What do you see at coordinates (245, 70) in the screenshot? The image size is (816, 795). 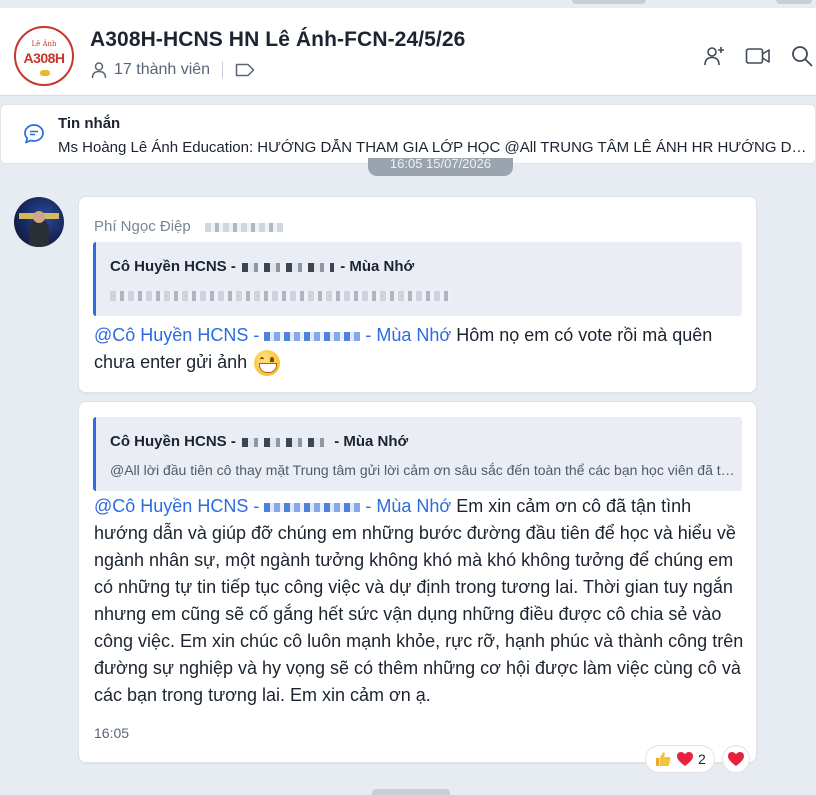 I see `tag-icon` at bounding box center [245, 70].